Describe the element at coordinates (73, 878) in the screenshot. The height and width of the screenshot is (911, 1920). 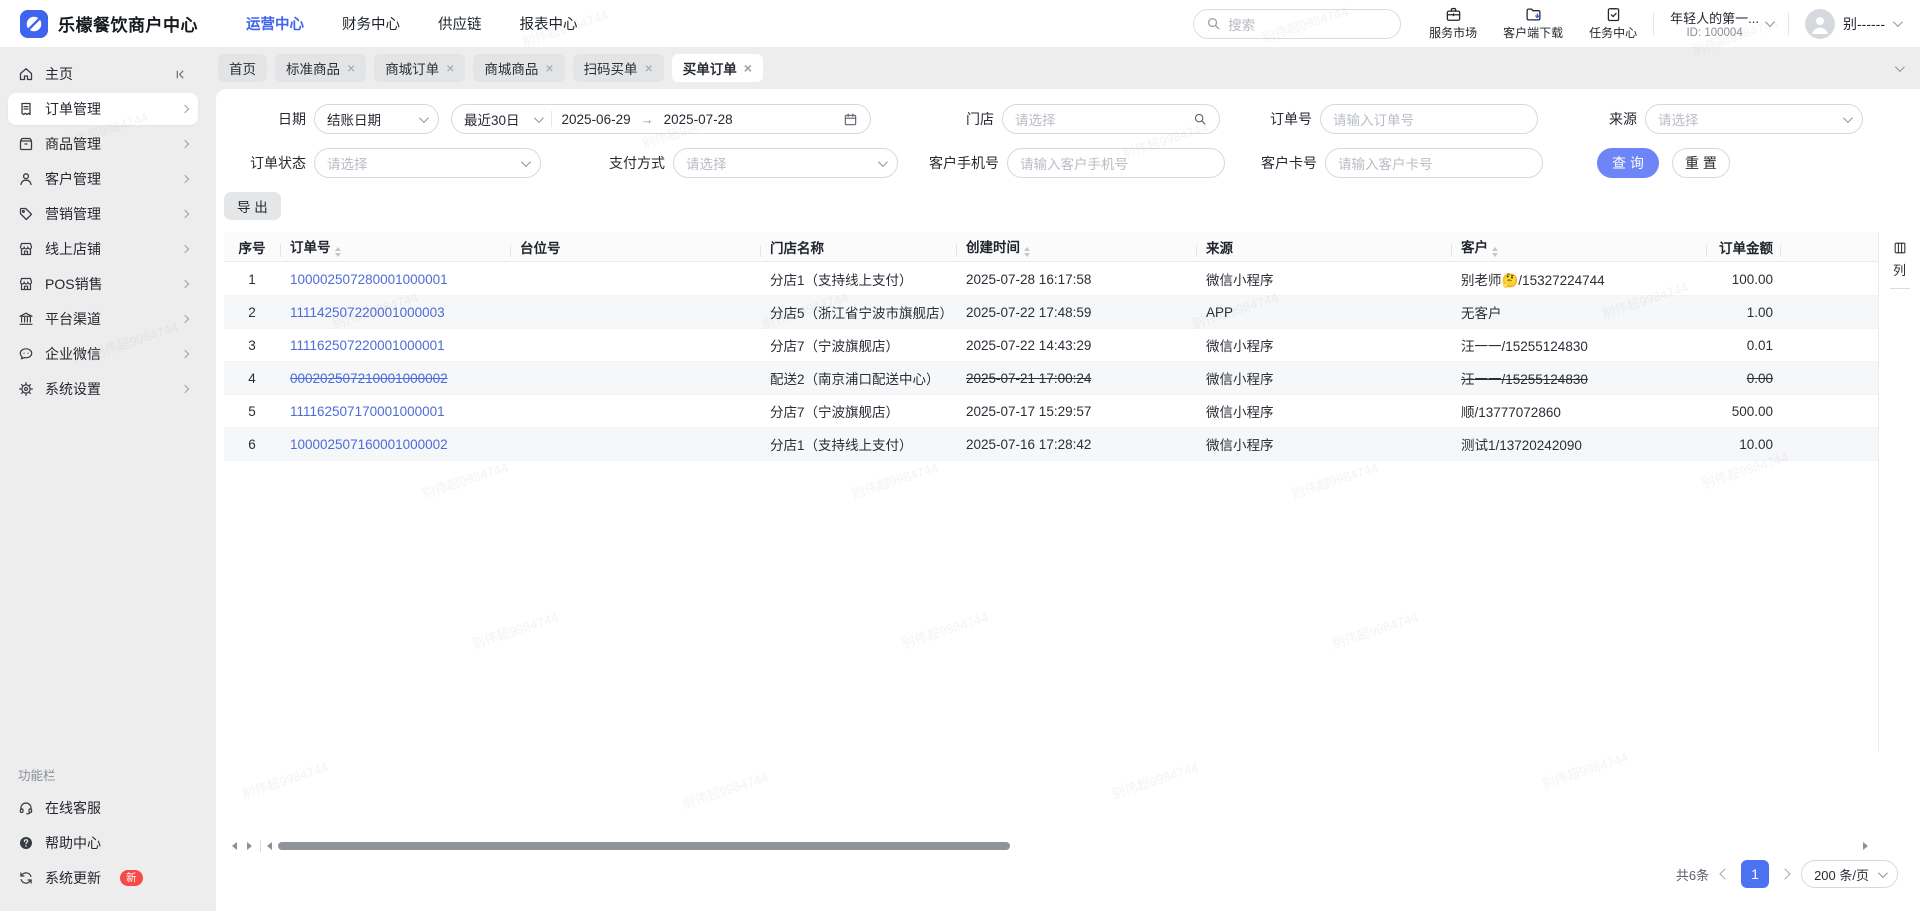
I see `sidebar-item-label: 系统更新` at that location.